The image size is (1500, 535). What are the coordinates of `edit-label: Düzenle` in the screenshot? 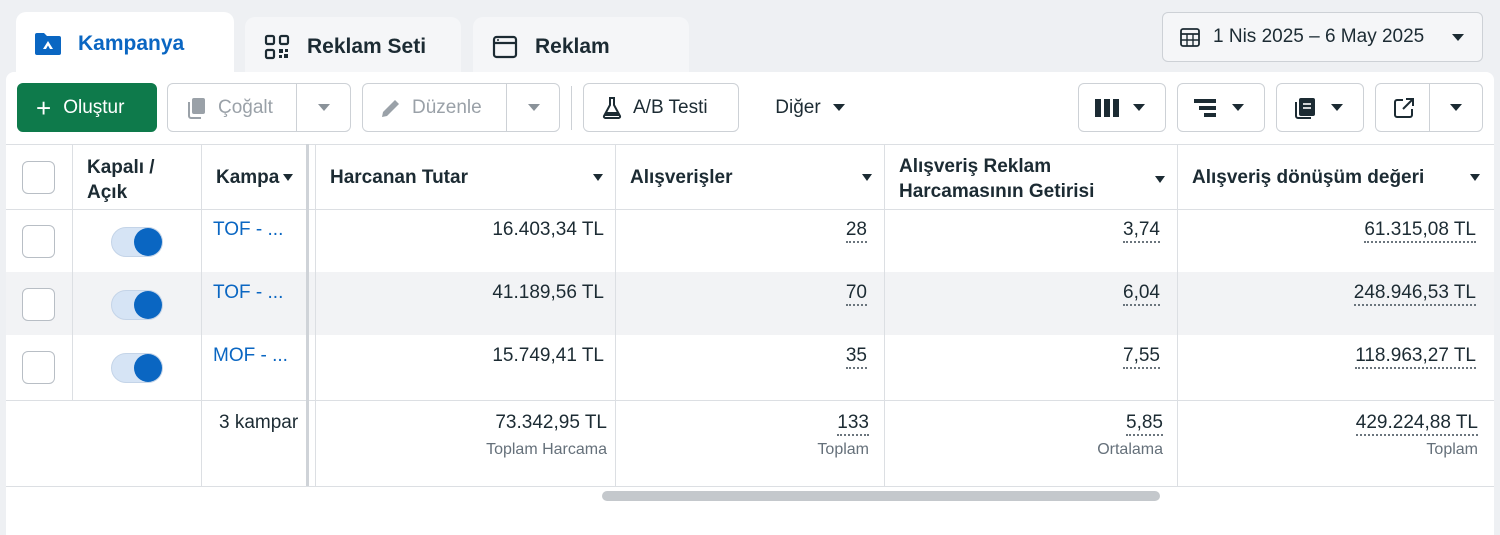 It's located at (447, 107).